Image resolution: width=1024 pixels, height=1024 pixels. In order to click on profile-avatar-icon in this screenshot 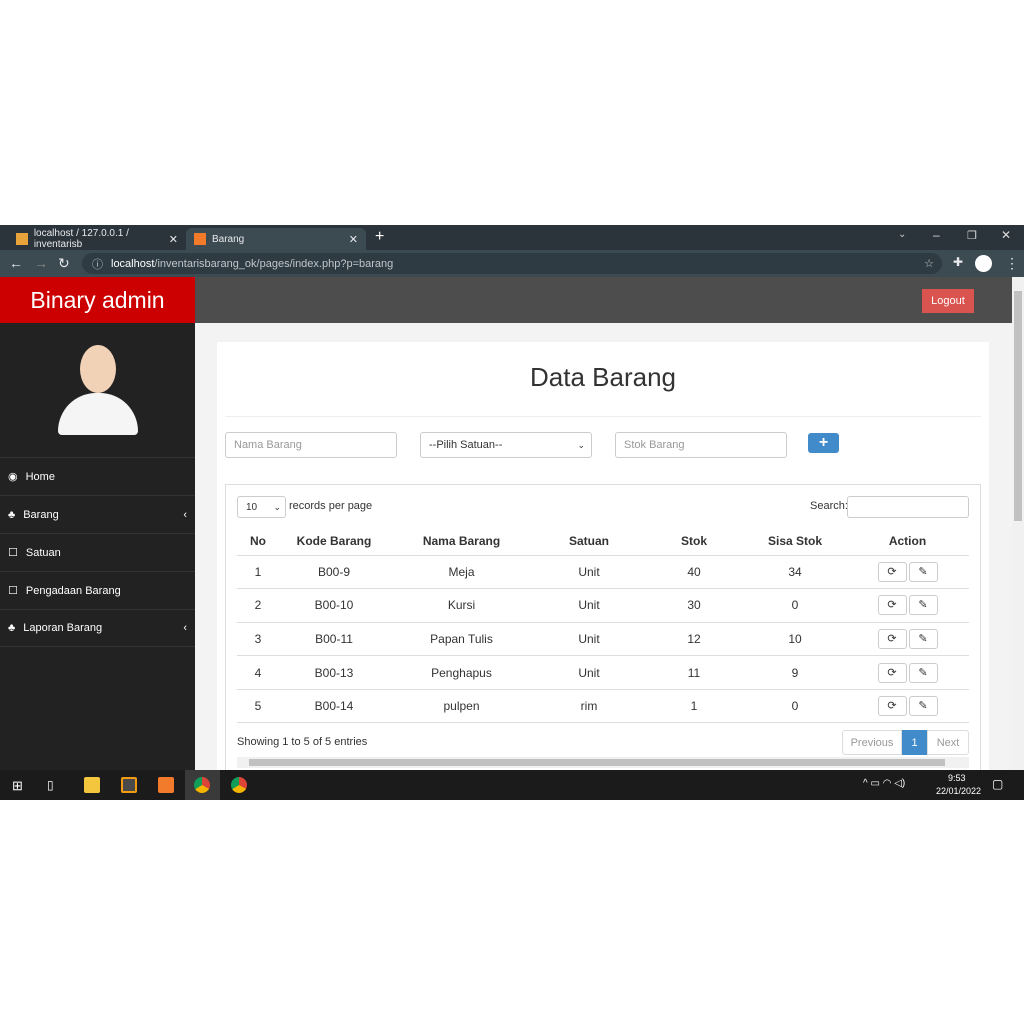, I will do `click(983, 263)`.